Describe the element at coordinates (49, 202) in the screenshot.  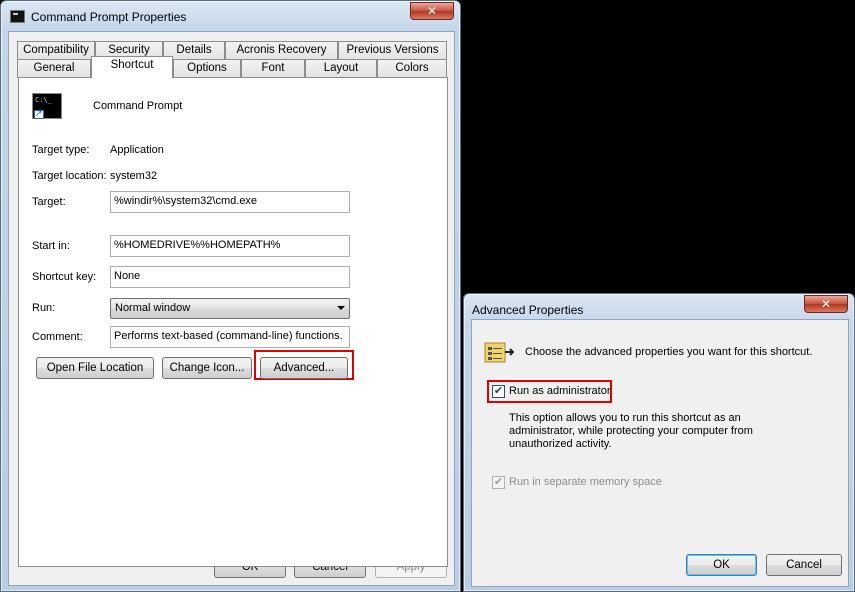
I see `target-label: Target:` at that location.